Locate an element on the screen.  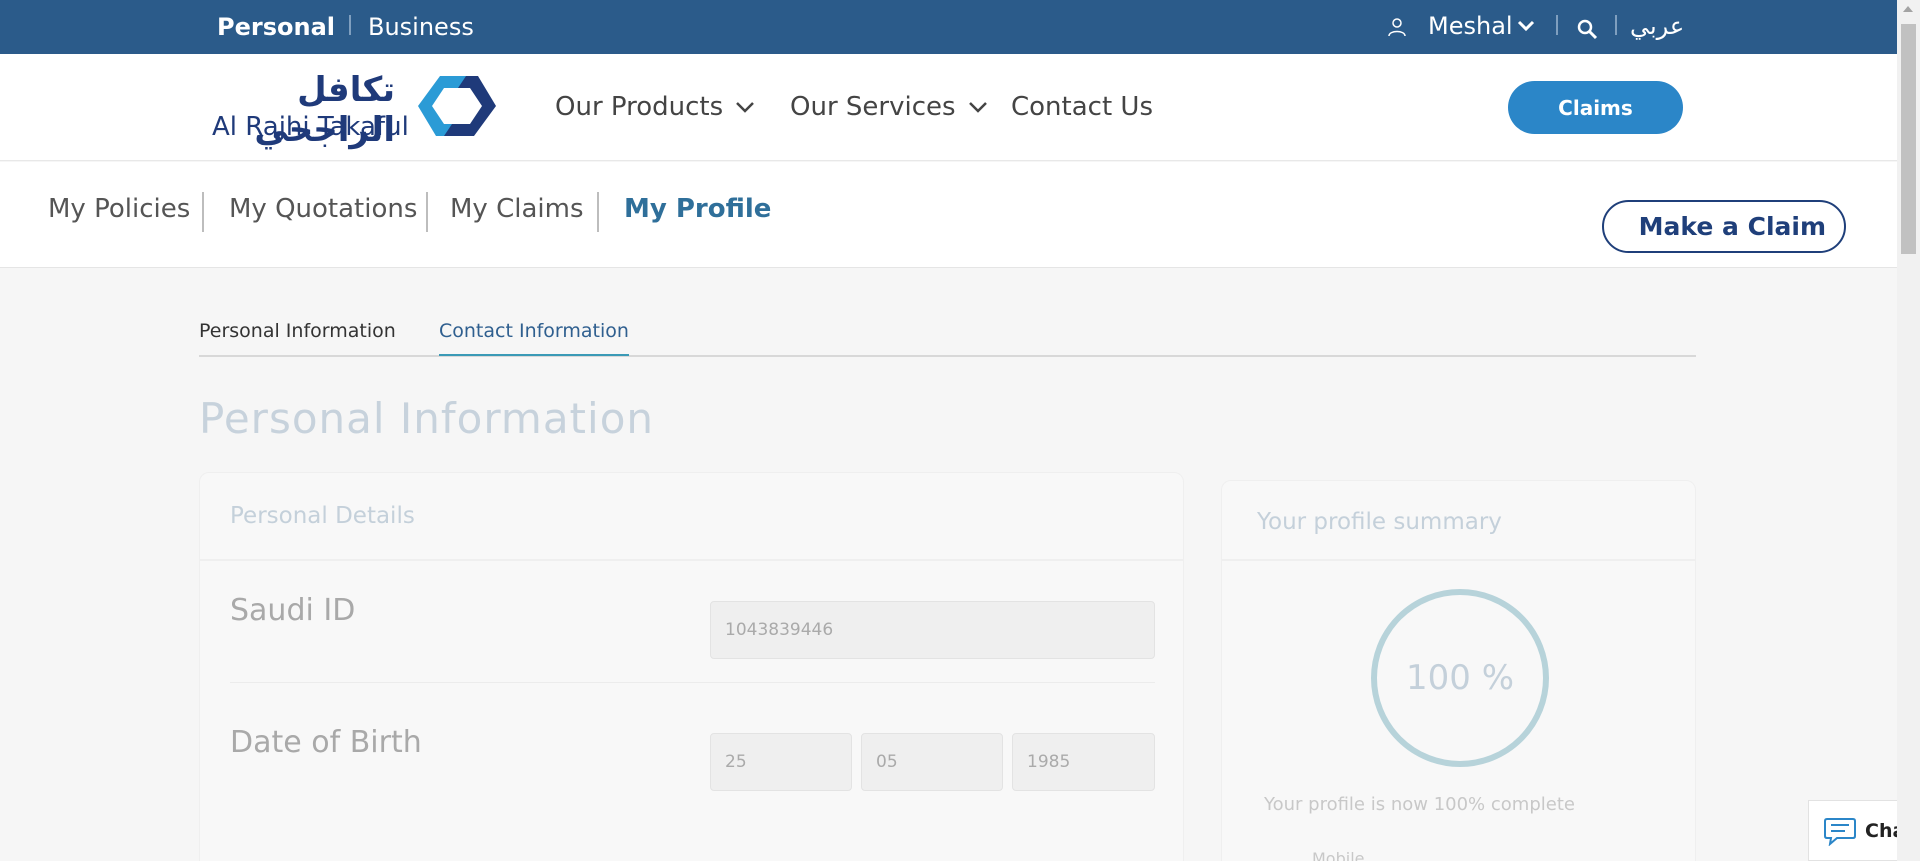
segment-business: Business is located at coordinates (421, 27).